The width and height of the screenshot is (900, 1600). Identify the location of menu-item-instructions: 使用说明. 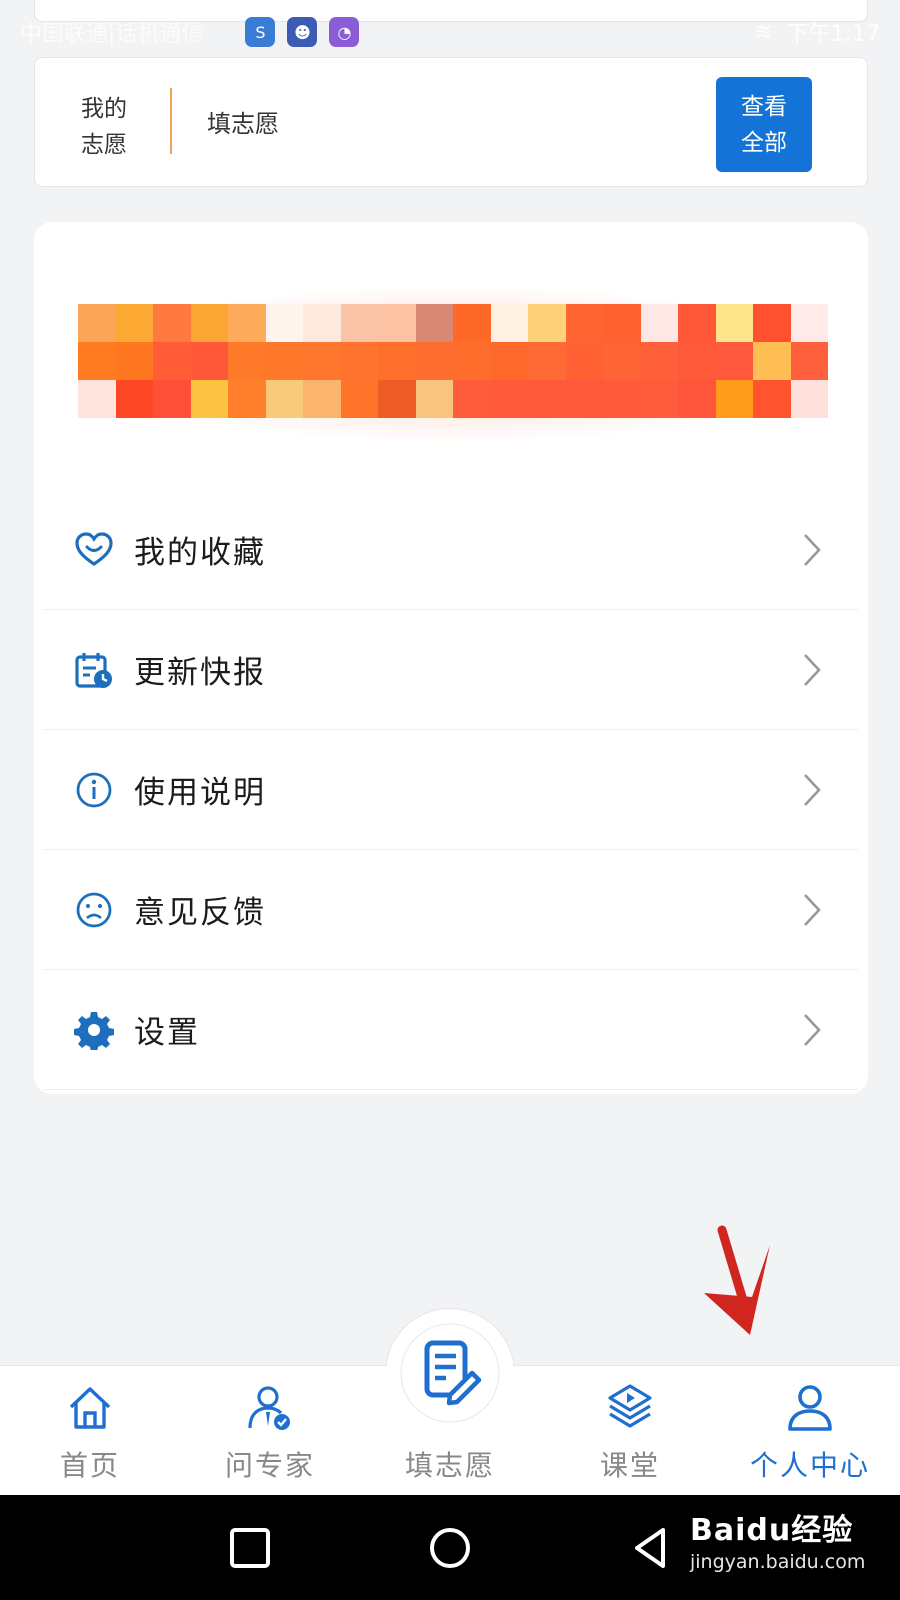
(451, 790).